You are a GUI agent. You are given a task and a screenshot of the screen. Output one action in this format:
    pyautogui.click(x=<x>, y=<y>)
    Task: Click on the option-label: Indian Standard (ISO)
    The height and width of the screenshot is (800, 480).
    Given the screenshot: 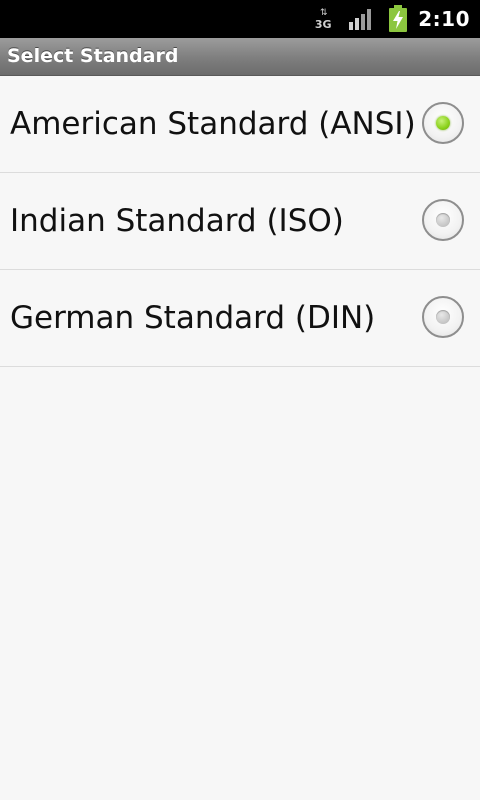 What is the action you would take?
    pyautogui.click(x=177, y=221)
    